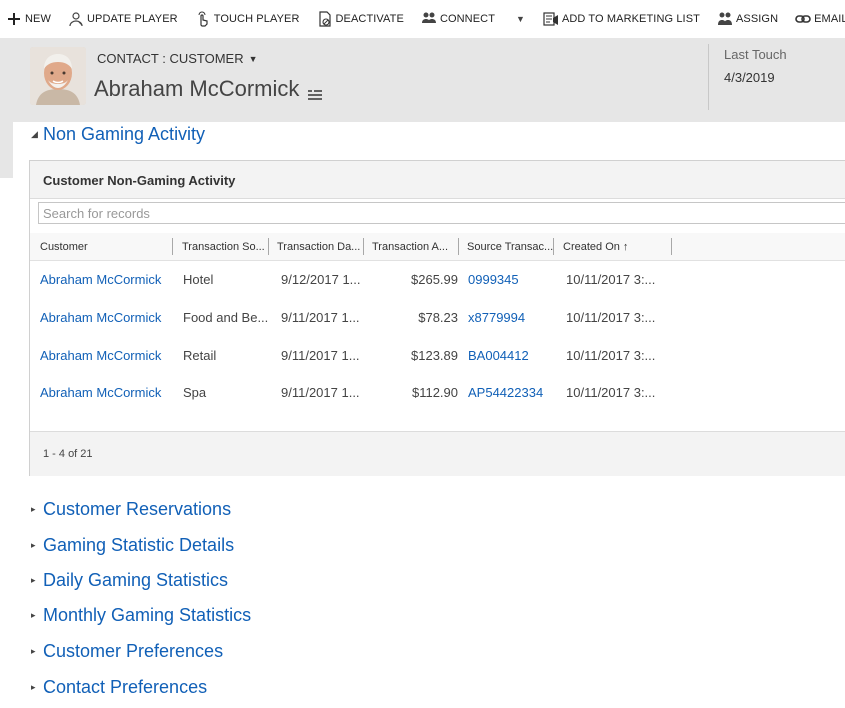 Image resolution: width=845 pixels, height=708 pixels. What do you see at coordinates (197, 88) in the screenshot?
I see `record-name-text: Abraham McCormick` at bounding box center [197, 88].